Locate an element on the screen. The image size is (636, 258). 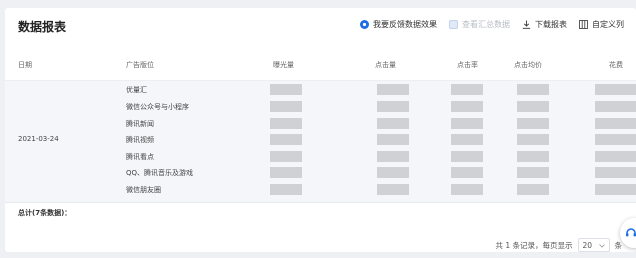
placement-label: 优量汇 is located at coordinates (136, 90).